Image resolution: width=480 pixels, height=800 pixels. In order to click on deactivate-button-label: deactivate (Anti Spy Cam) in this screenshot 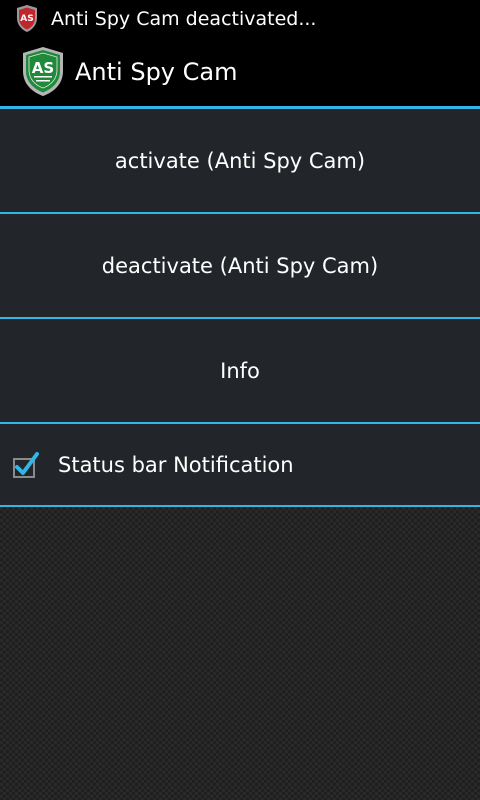, I will do `click(240, 265)`.